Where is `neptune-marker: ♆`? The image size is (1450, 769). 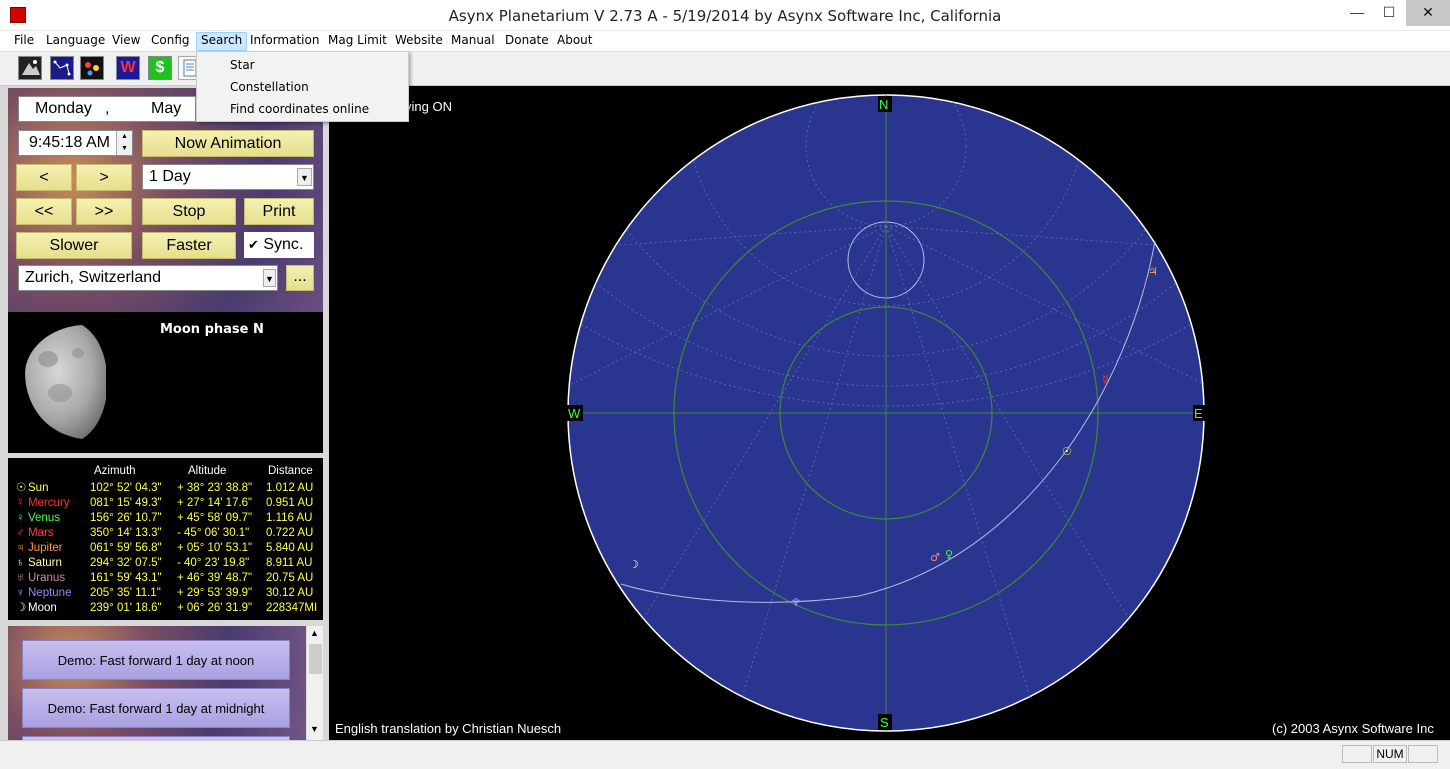 neptune-marker: ♆ is located at coordinates (796, 602).